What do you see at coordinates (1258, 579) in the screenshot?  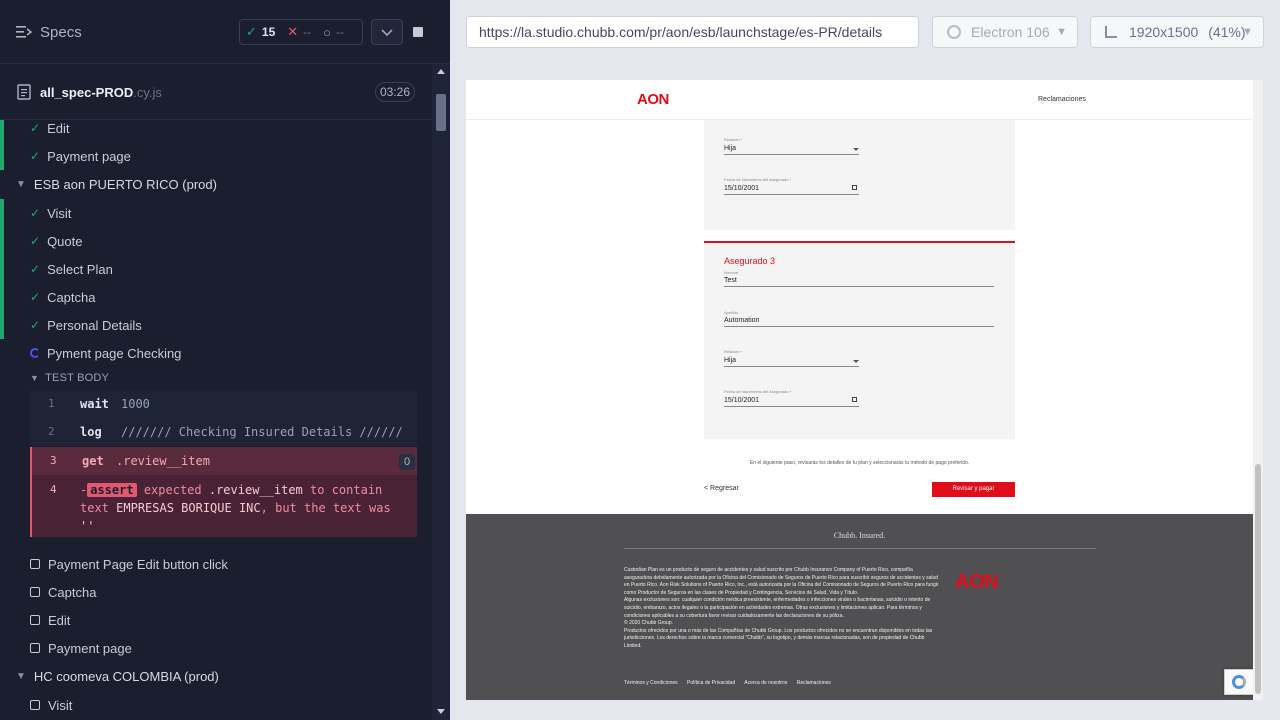 I see `page-scroll-thumb` at bounding box center [1258, 579].